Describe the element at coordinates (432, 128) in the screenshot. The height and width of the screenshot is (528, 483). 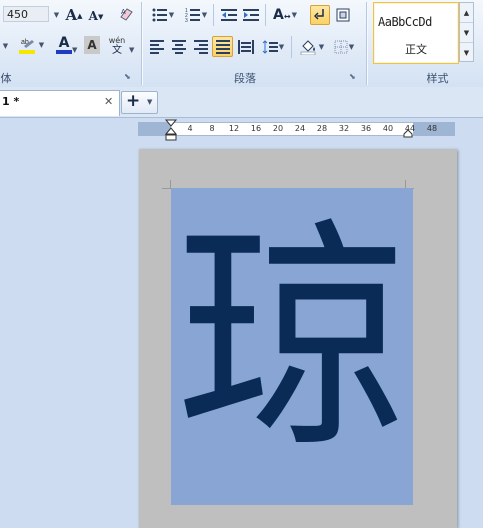
I see `ruler-tick-label: 48` at that location.